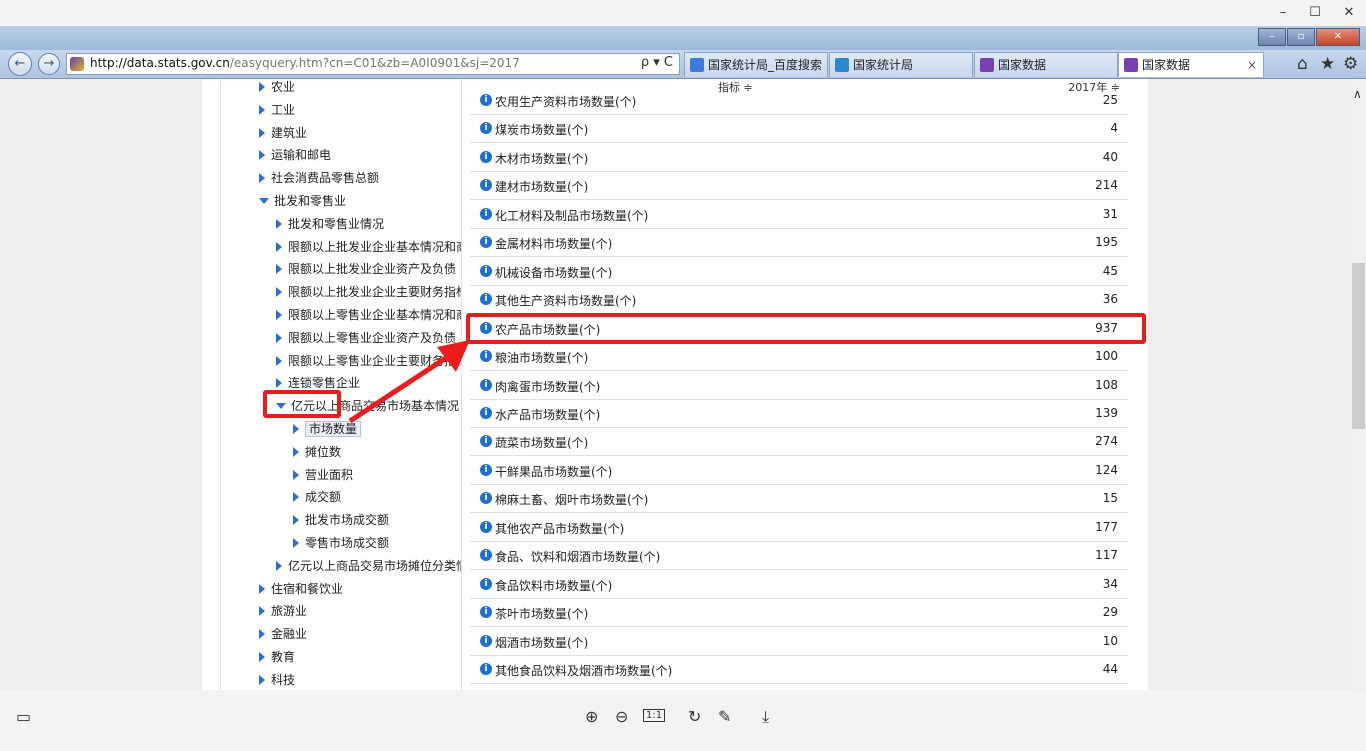 This screenshot has height=751, width=1366. Describe the element at coordinates (683, 720) in the screenshot. I see `viewer-toolbar: ▭ ⊕ ⊖ 1:1 ↻ ✎ ⤓` at that location.